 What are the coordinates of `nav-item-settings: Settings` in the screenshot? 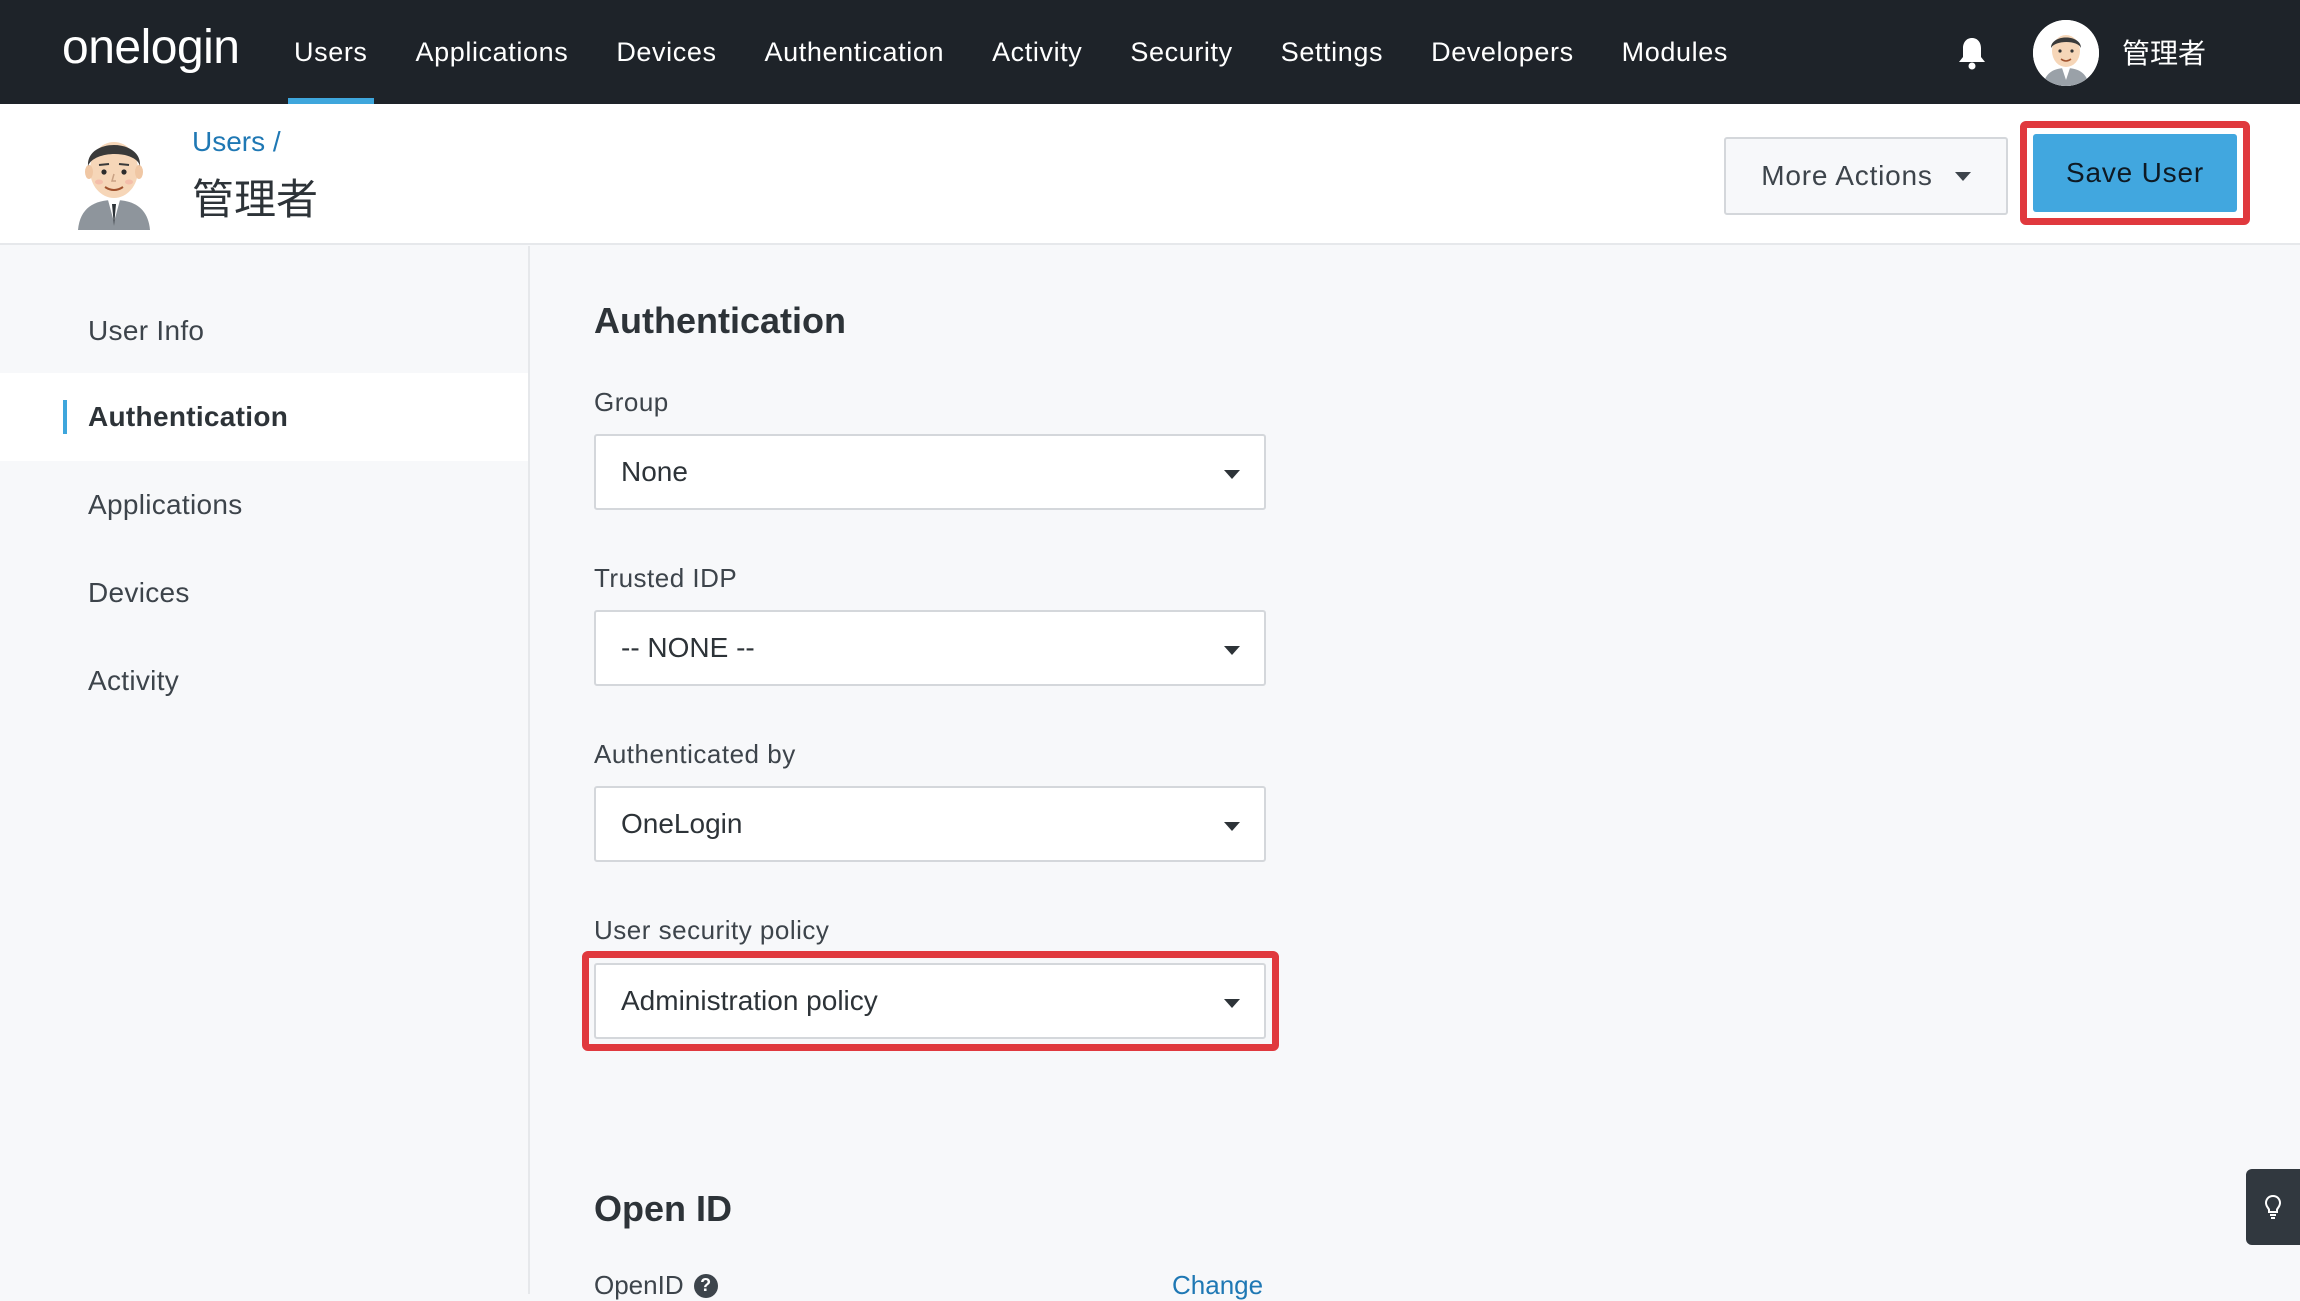 It's located at (1332, 52).